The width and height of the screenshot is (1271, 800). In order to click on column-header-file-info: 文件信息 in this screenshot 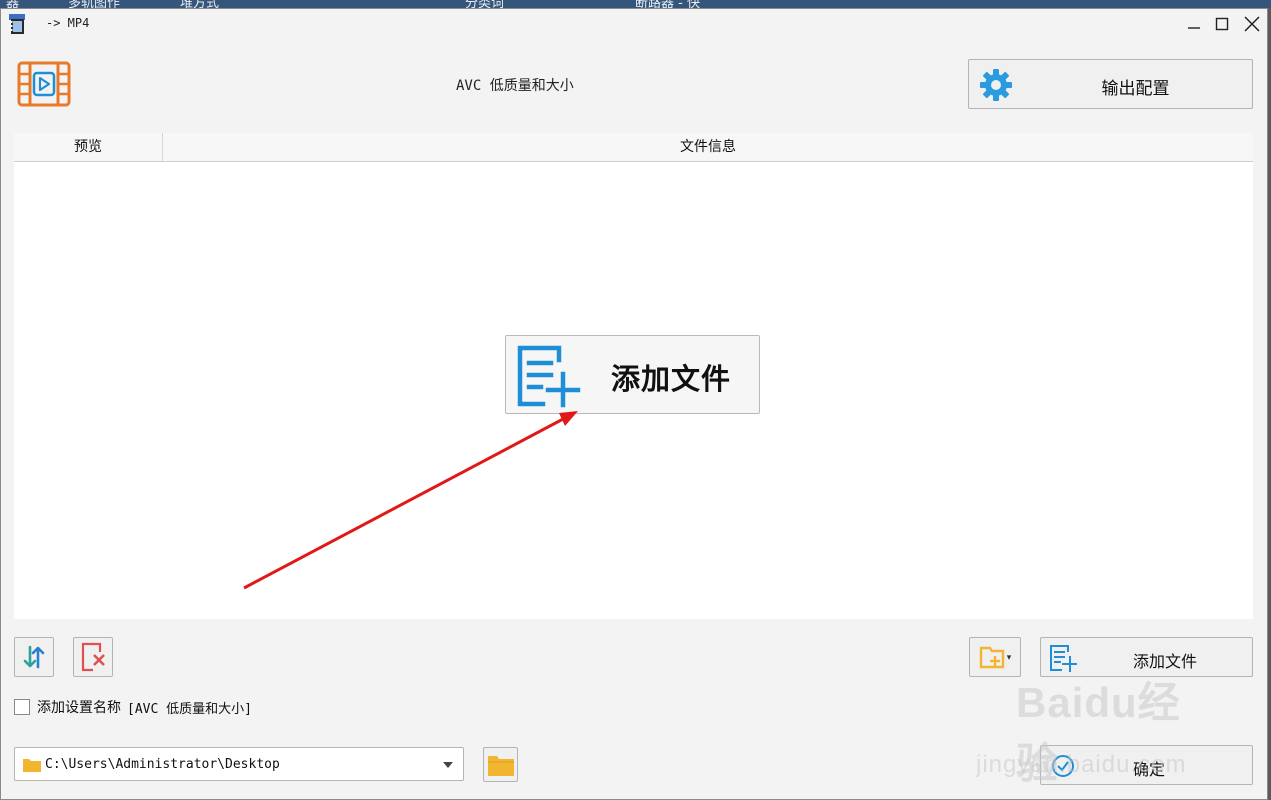, I will do `click(708, 147)`.